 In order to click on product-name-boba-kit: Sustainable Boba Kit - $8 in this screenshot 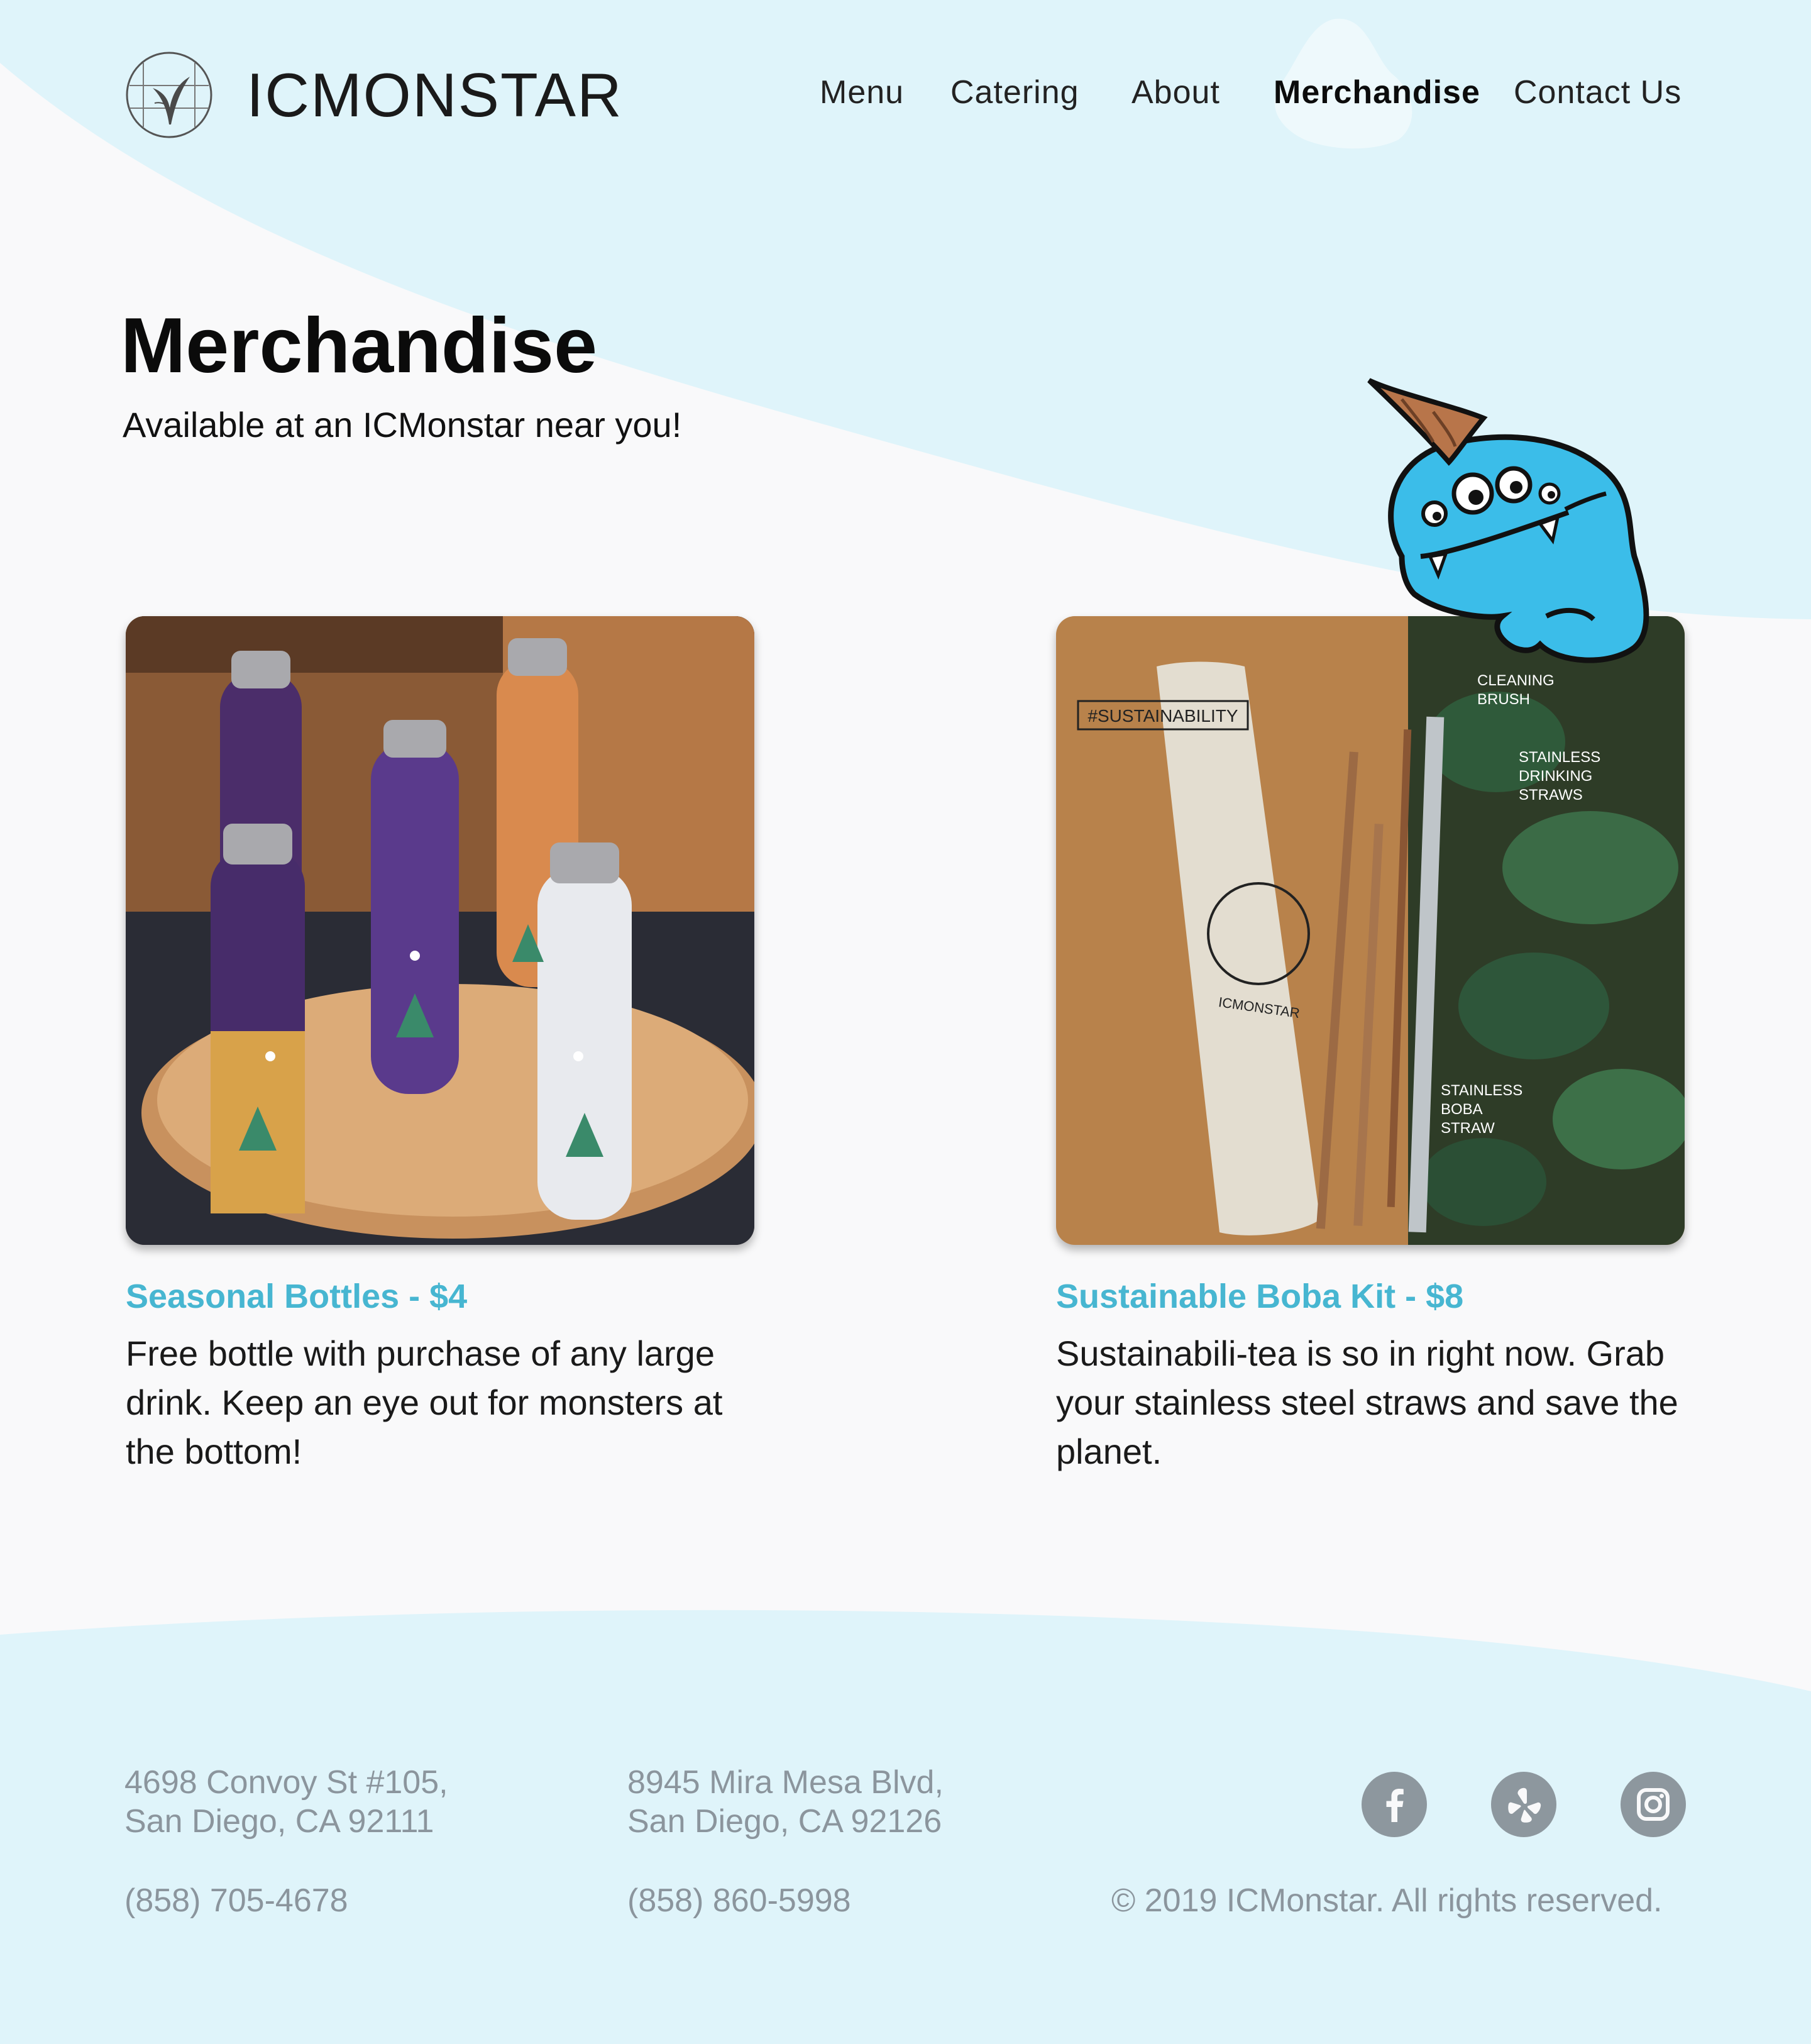, I will do `click(1259, 1296)`.